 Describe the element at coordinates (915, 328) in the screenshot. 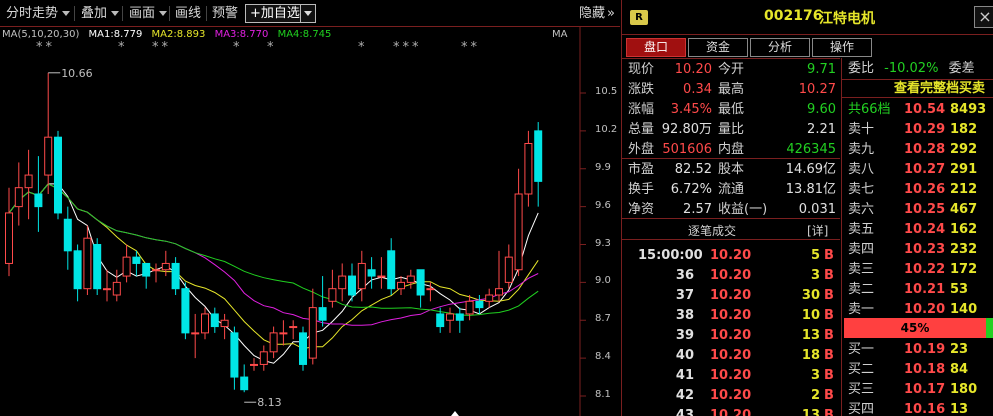

I see `sell-ratio: 45%` at that location.